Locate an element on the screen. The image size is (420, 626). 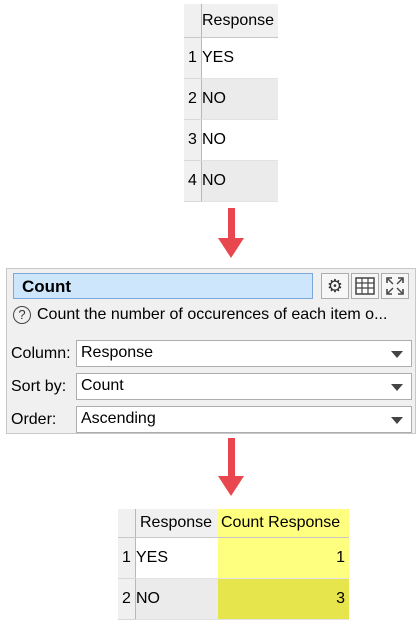
cell-response: YES is located at coordinates (176, 558).